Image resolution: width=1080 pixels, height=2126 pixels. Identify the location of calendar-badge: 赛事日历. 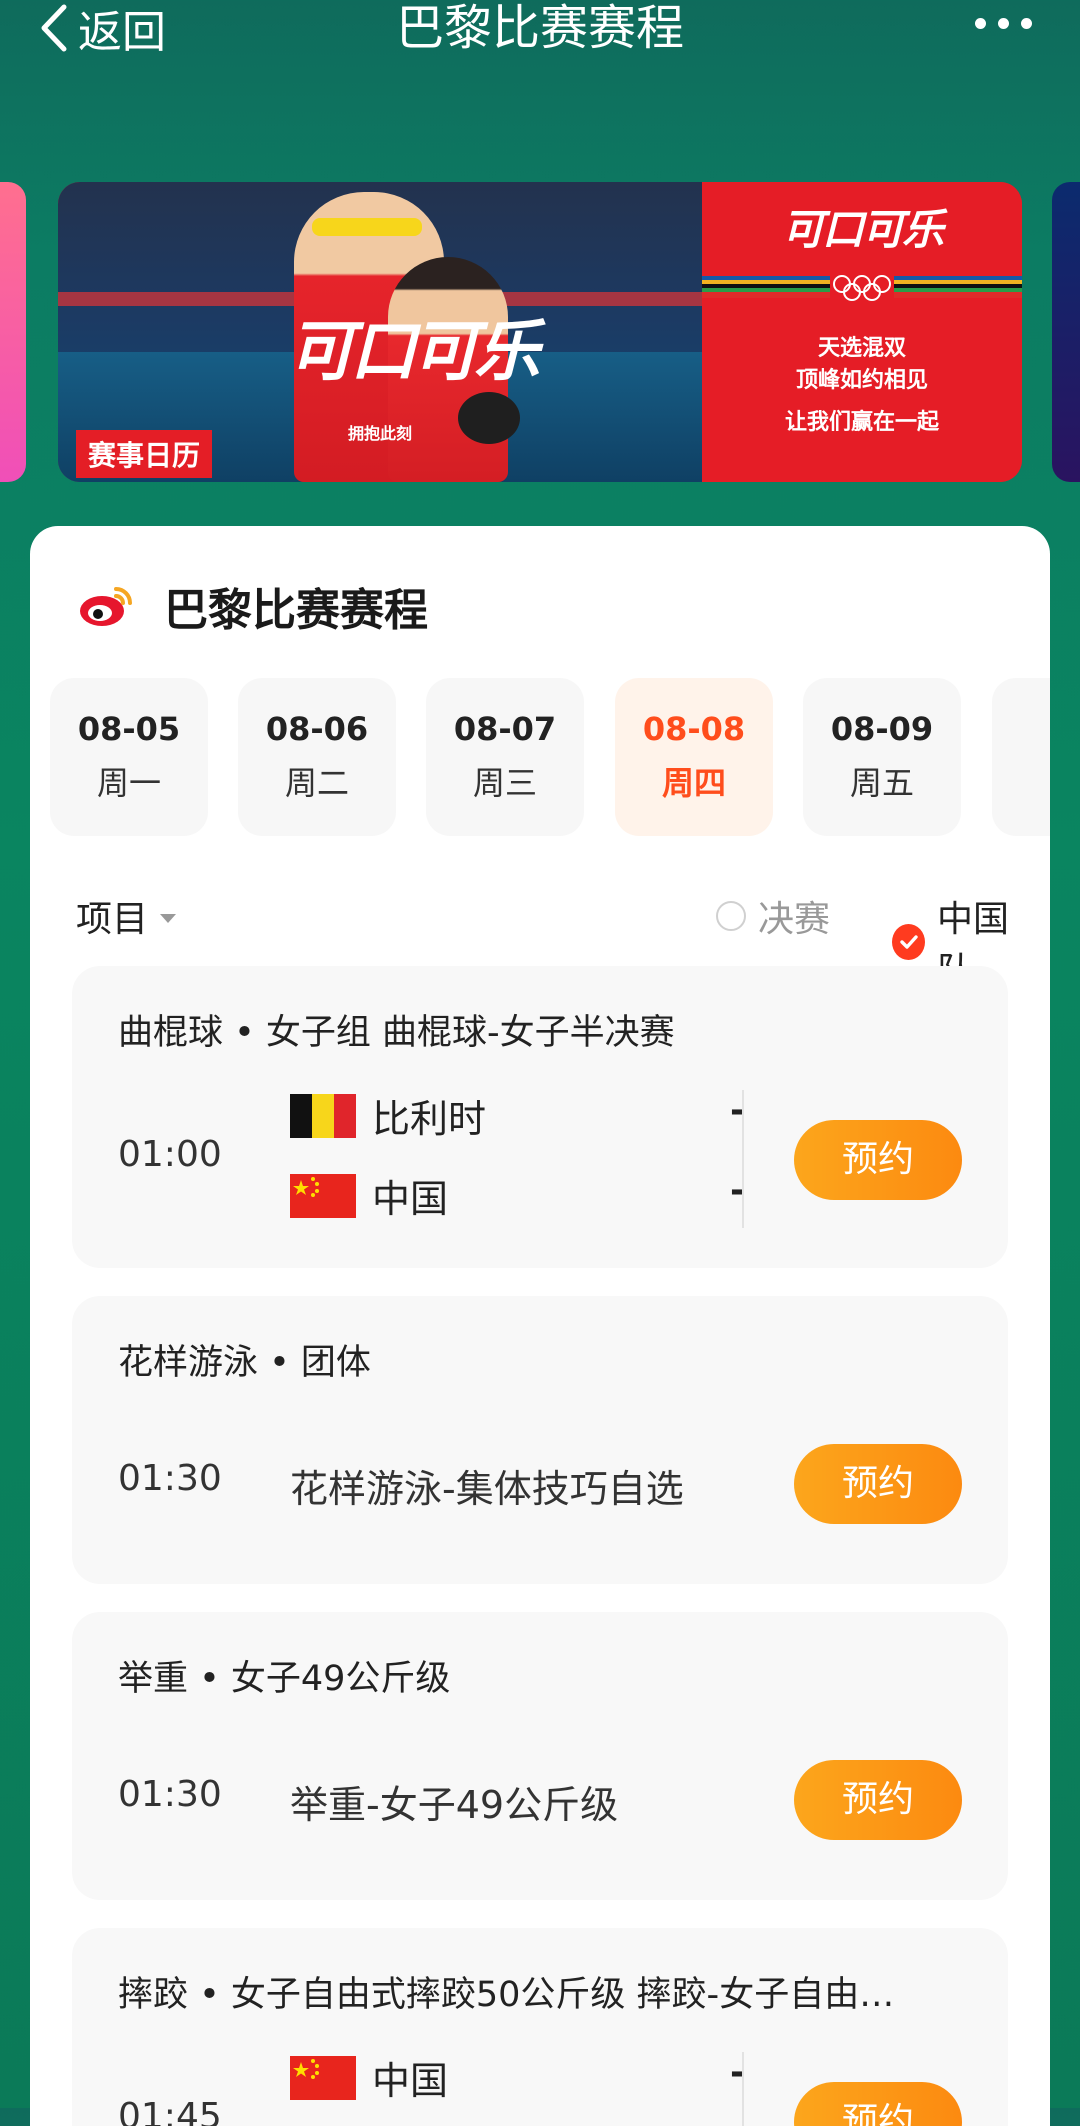
(144, 454).